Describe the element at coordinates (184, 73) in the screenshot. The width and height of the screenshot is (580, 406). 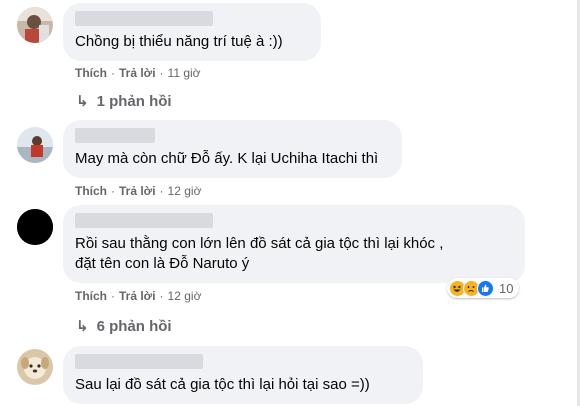
I see `comment-time: 11 giờ` at that location.